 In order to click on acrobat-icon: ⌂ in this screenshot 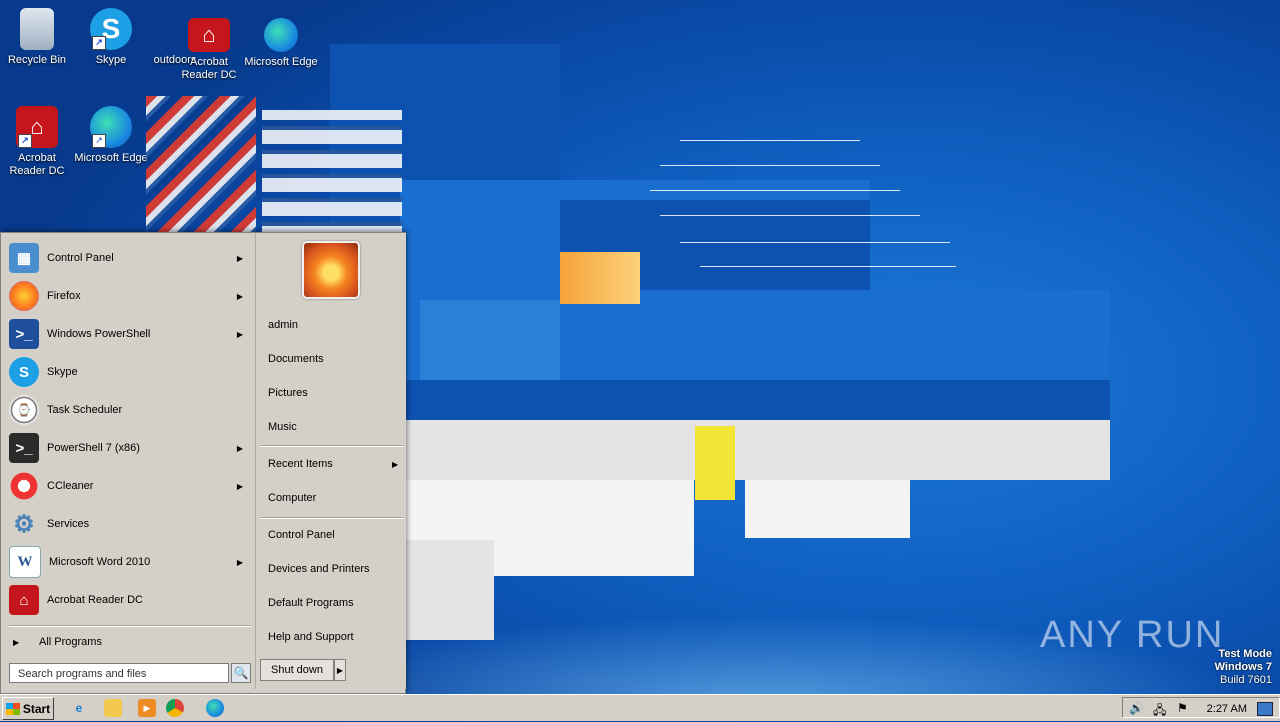, I will do `click(209, 35)`.